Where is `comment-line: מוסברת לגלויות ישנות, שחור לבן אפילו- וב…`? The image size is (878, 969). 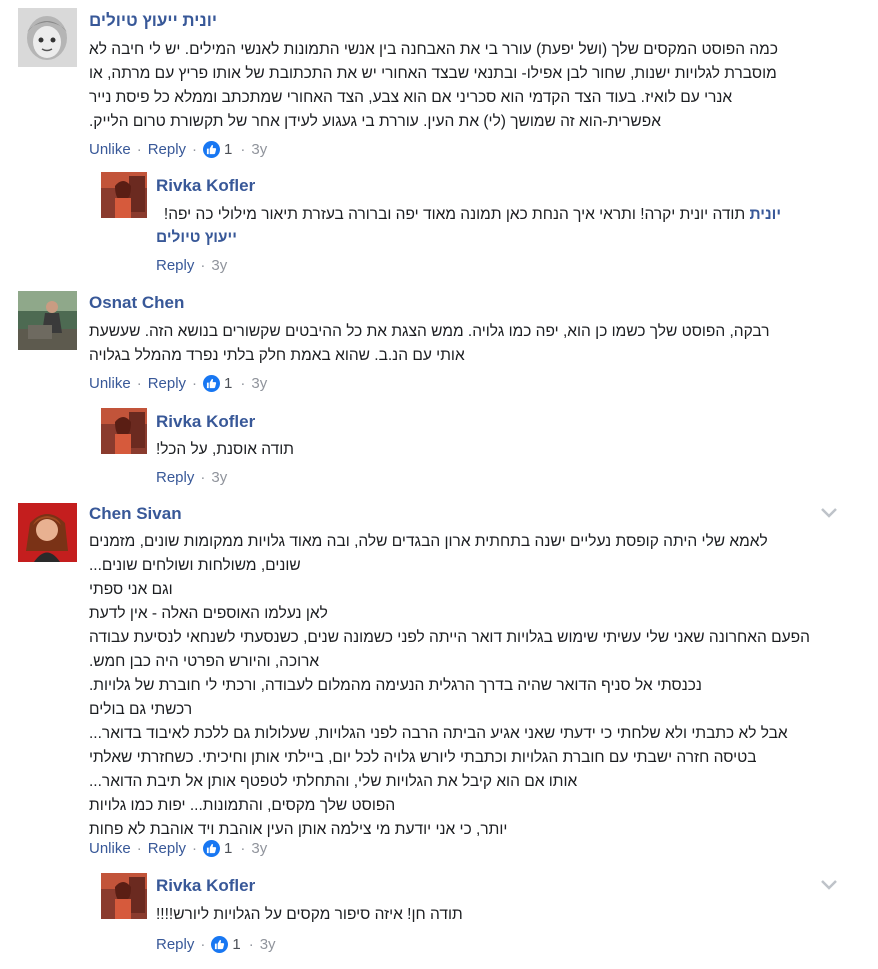 comment-line: מוסברת לגלויות ישנות, שחור לבן אפילו- וב… is located at coordinates (433, 73).